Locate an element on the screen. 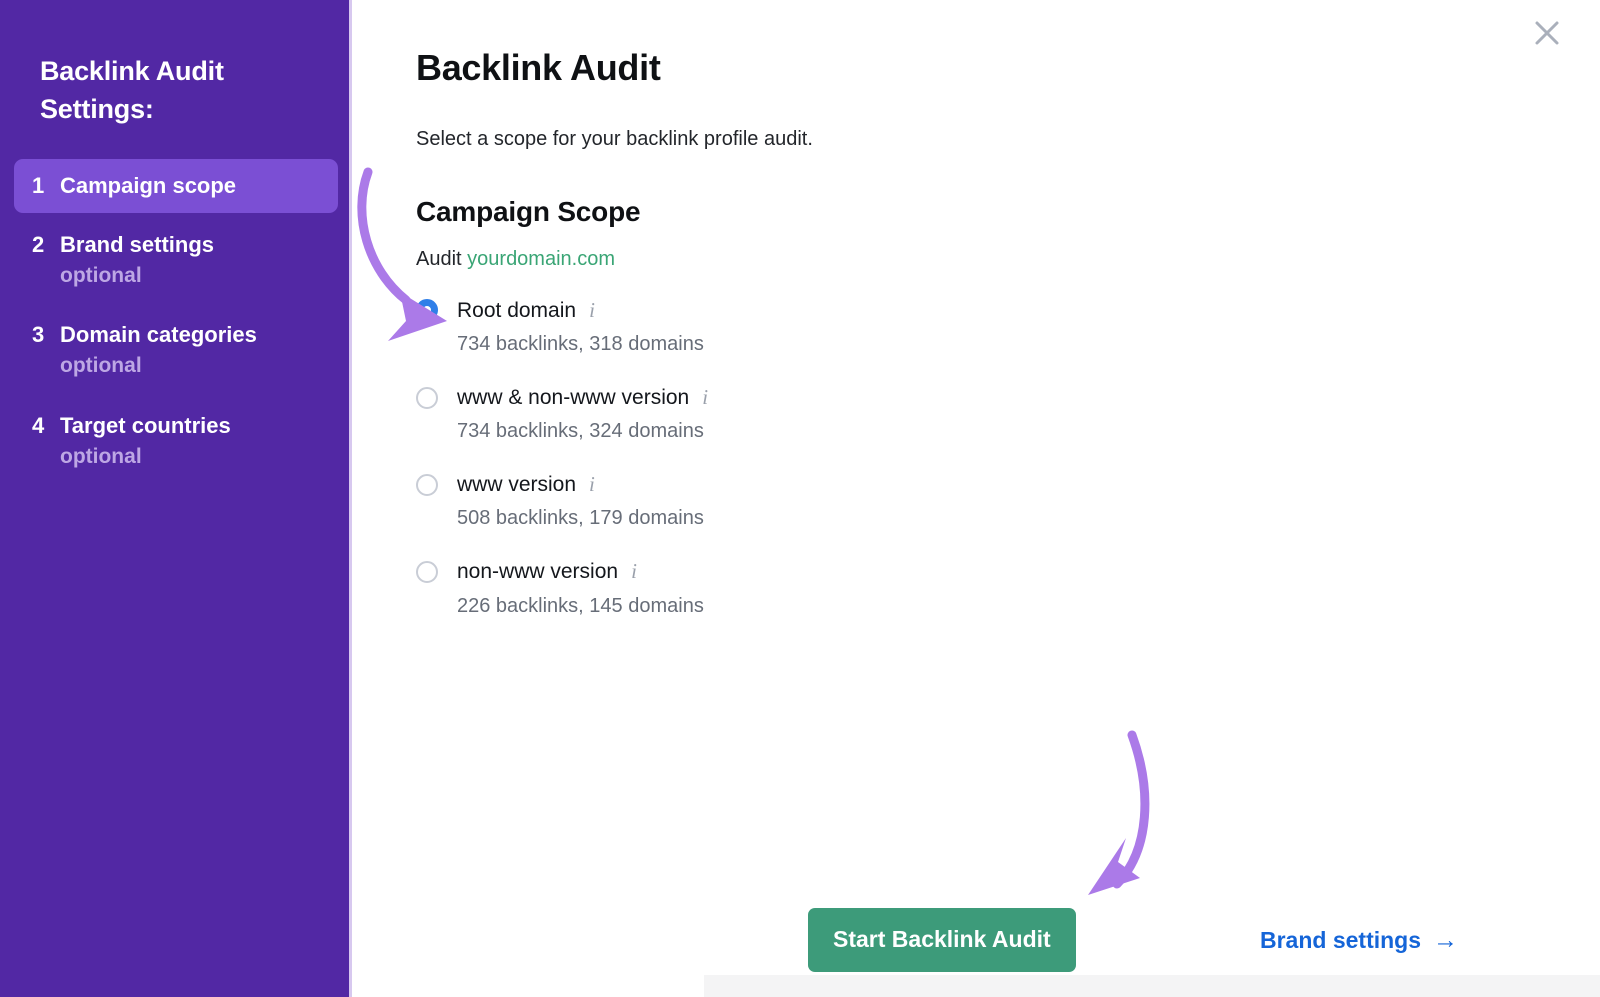 Image resolution: width=1600 pixels, height=997 pixels. brand-settings-link: Brand settings → is located at coordinates (1359, 940).